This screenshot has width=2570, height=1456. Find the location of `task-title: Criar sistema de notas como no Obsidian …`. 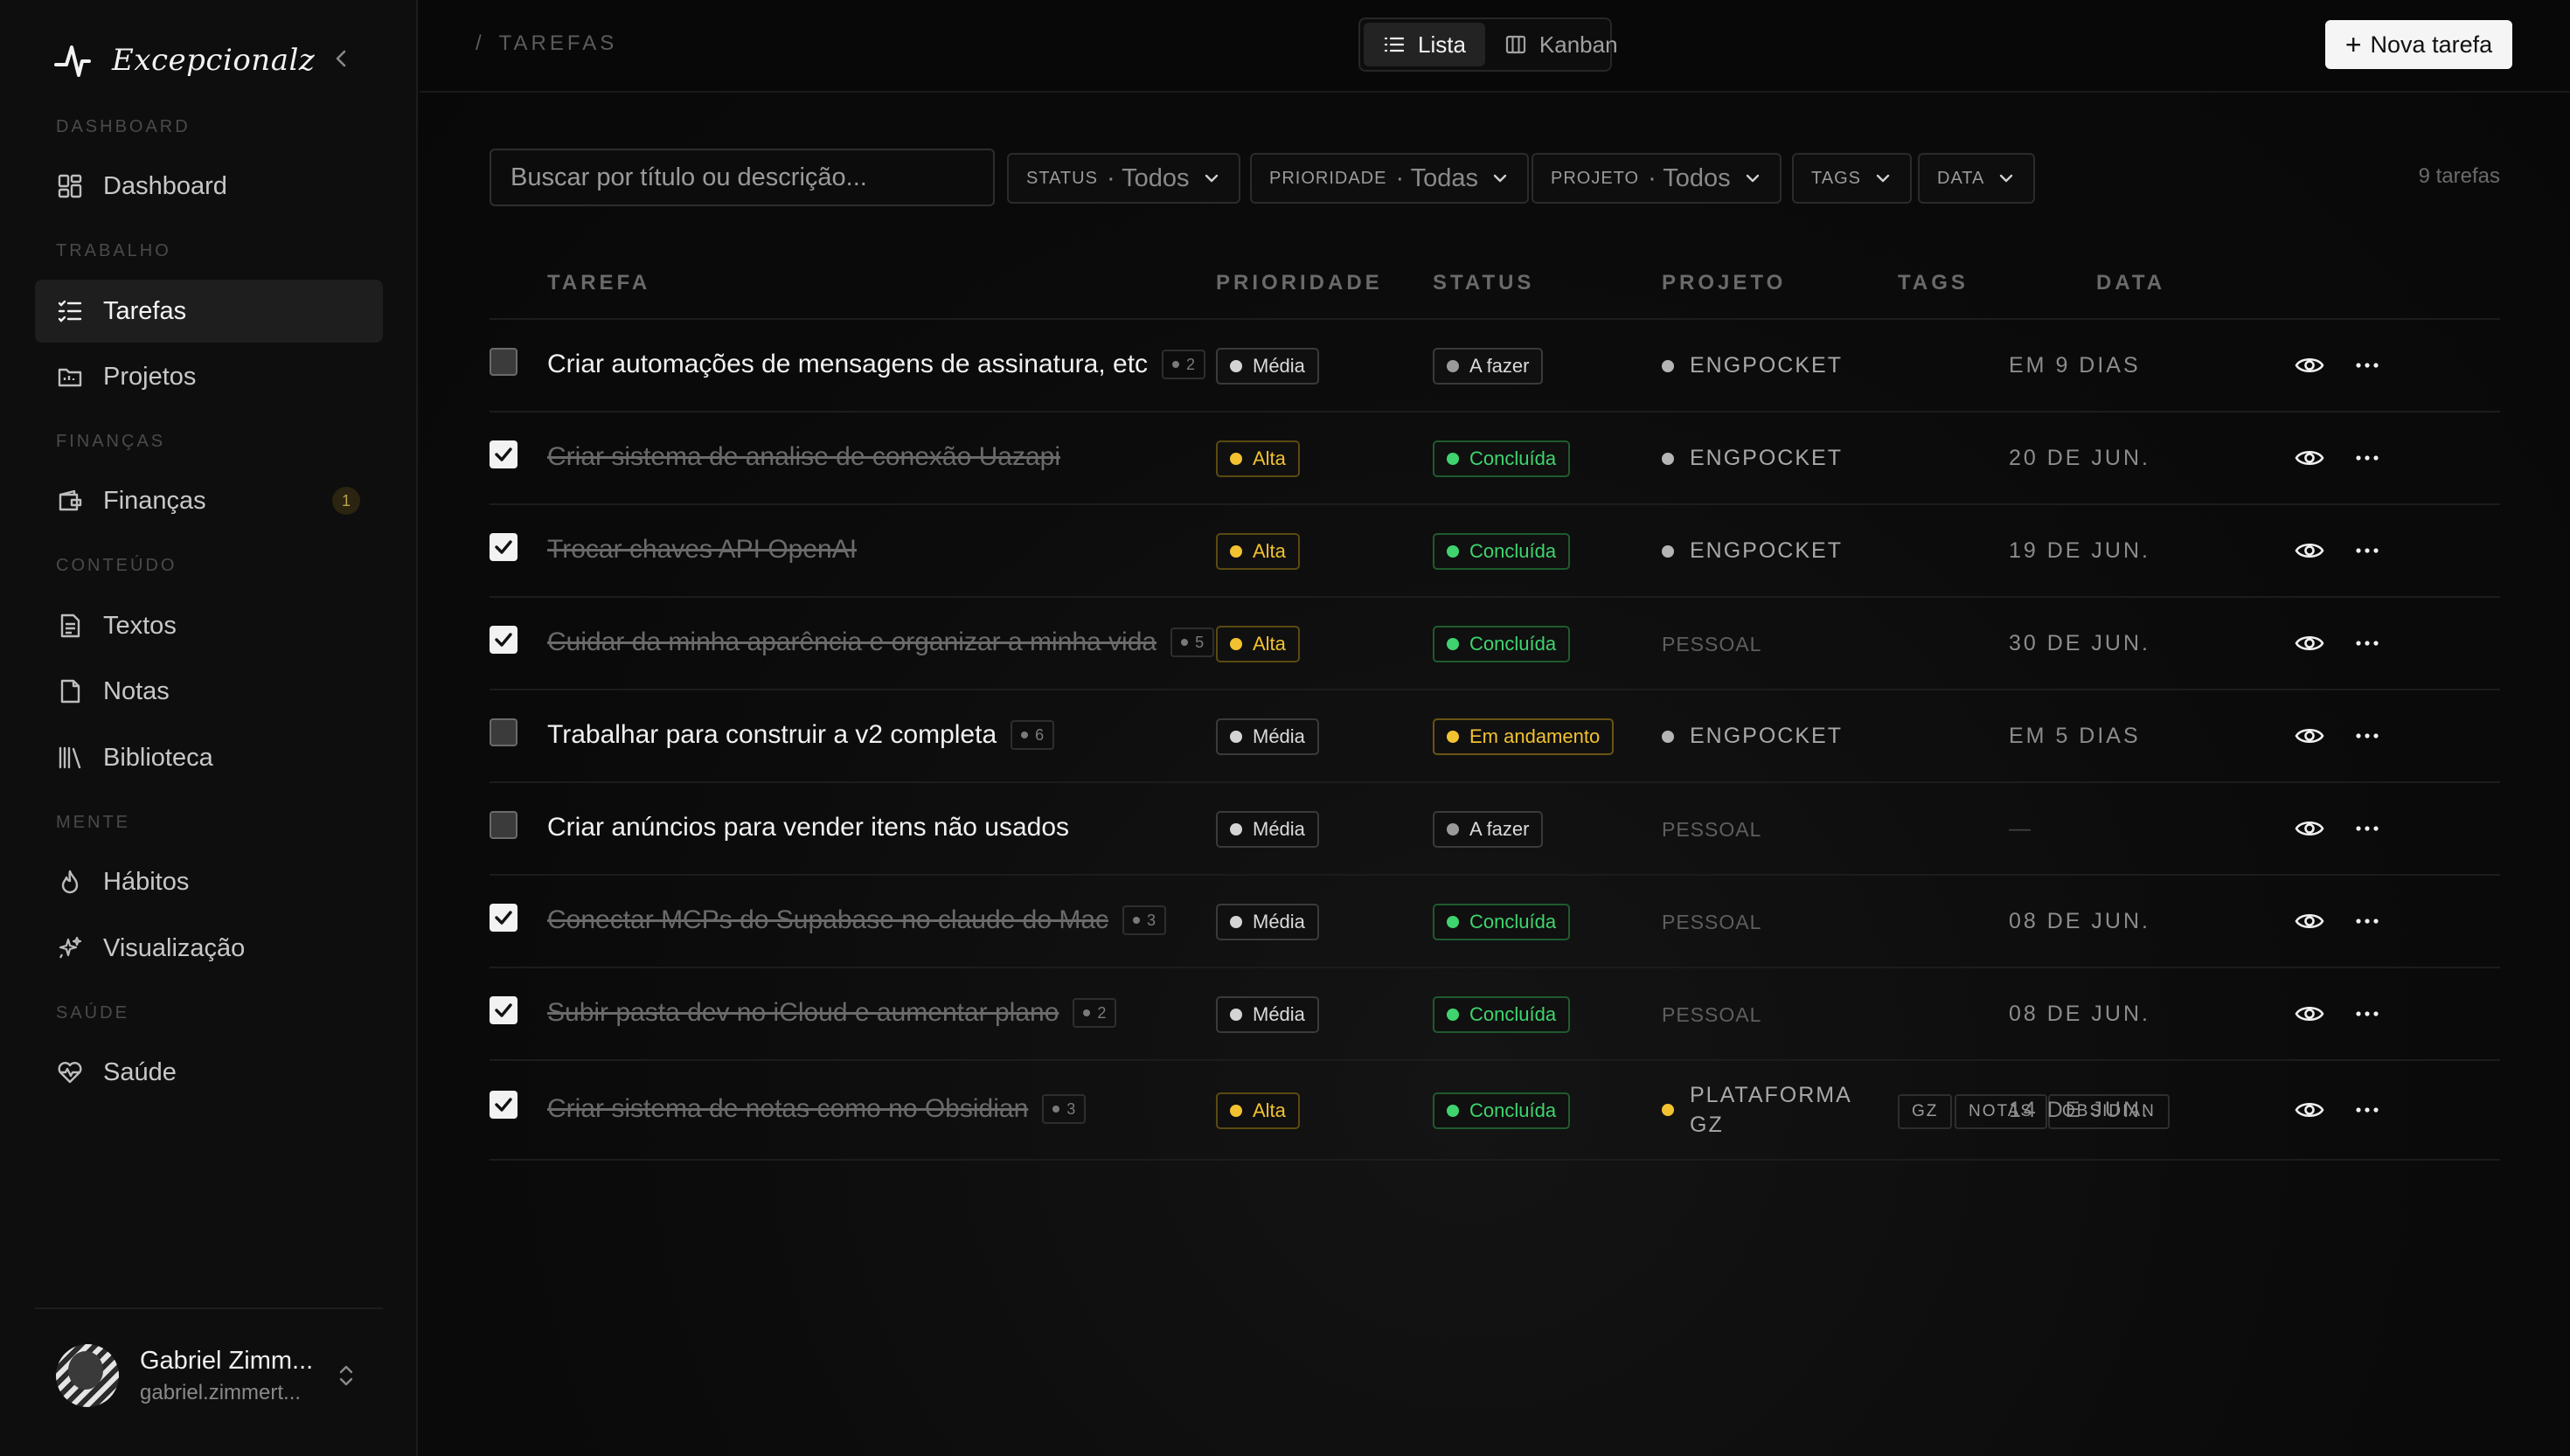

task-title: Criar sistema de notas como no Obsidian … is located at coordinates (817, 1109).